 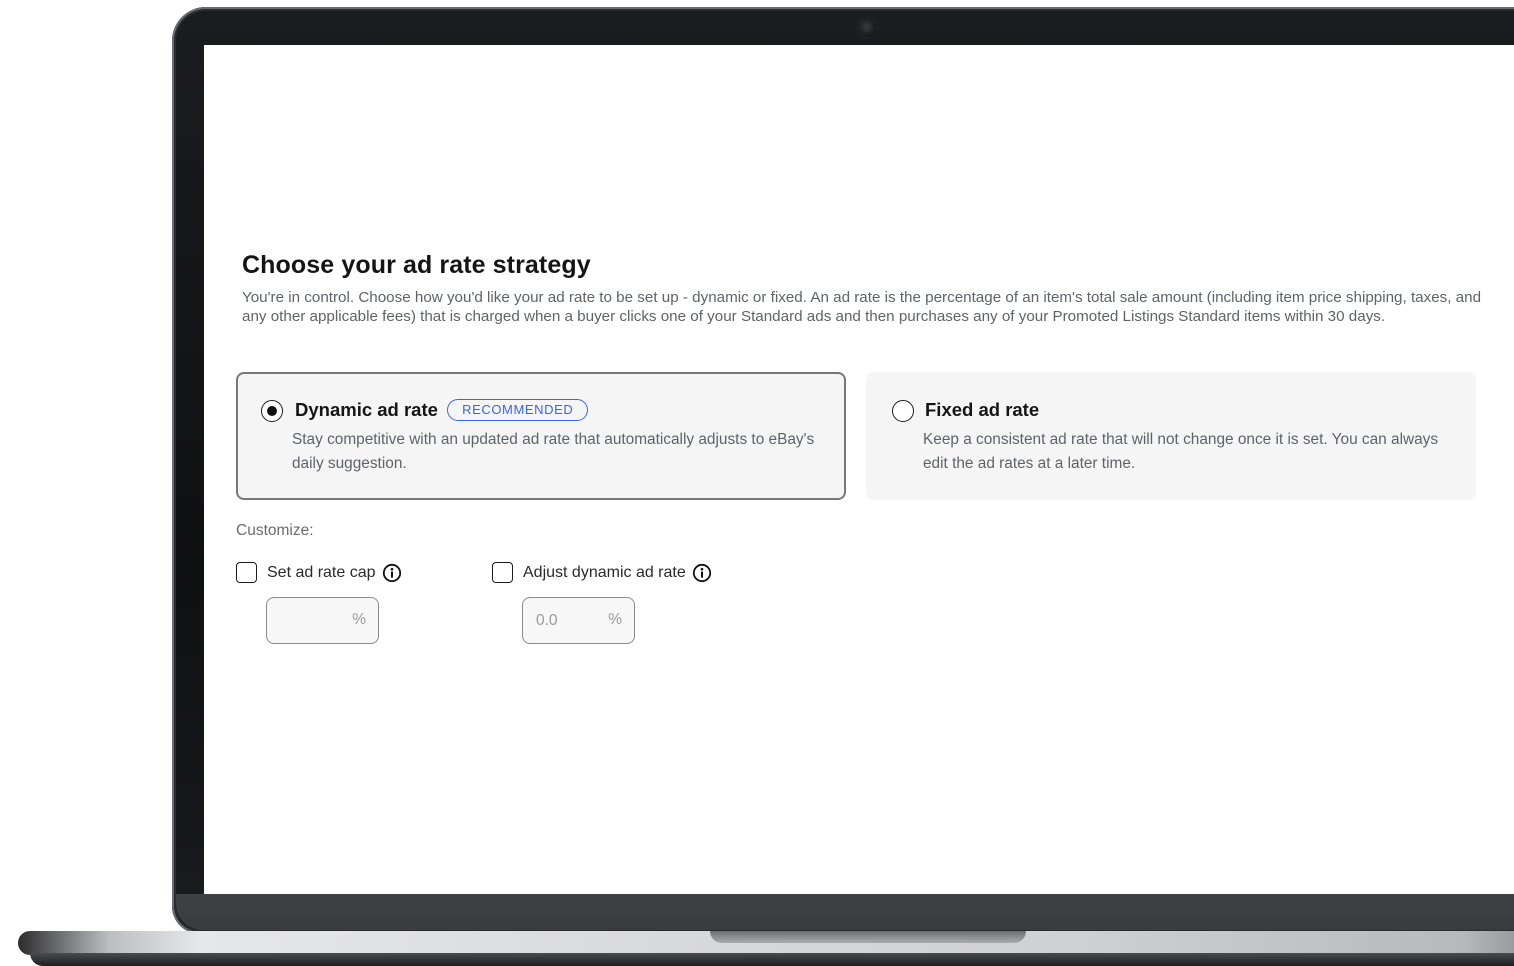 What do you see at coordinates (416, 265) in the screenshot?
I see `page-title: Choose your ad rate strategy` at bounding box center [416, 265].